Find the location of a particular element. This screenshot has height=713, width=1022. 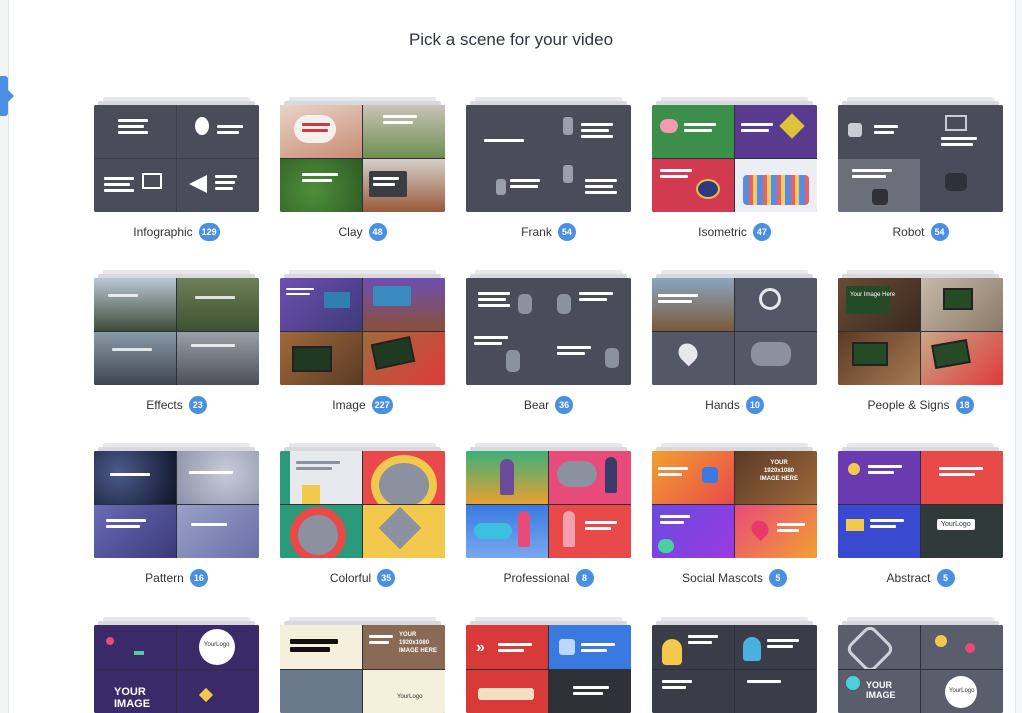

scene-card-hands: Hands 10 is located at coordinates (734, 342).